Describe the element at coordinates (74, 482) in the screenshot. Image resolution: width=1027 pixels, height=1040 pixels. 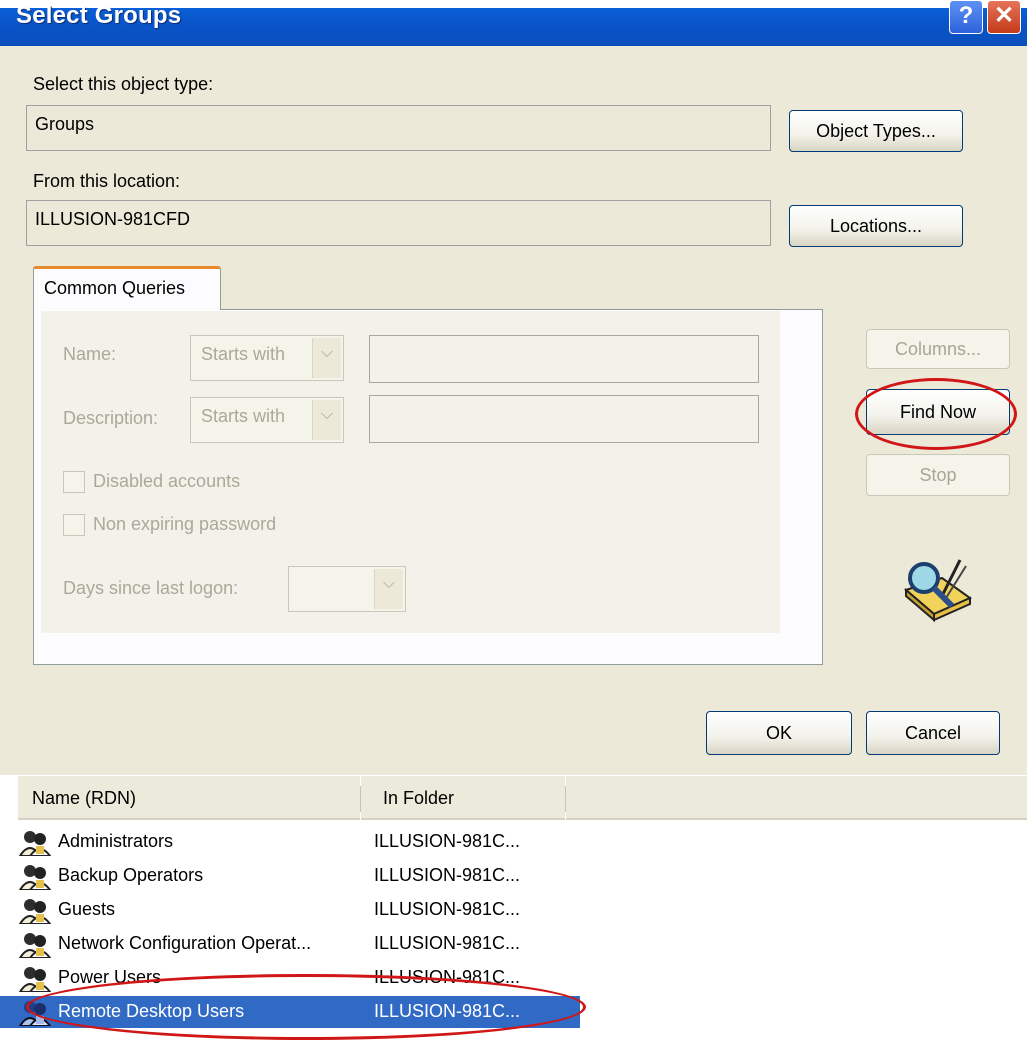
I see `disabled-accounts-checkbox` at that location.